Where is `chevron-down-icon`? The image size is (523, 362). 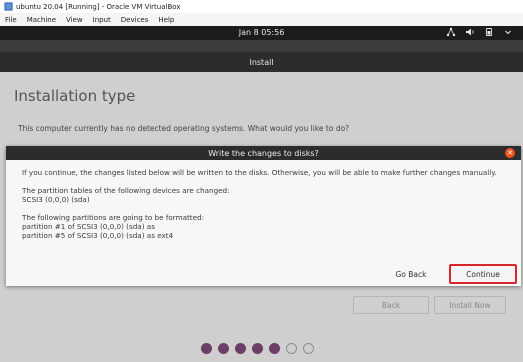 chevron-down-icon is located at coordinates (508, 32).